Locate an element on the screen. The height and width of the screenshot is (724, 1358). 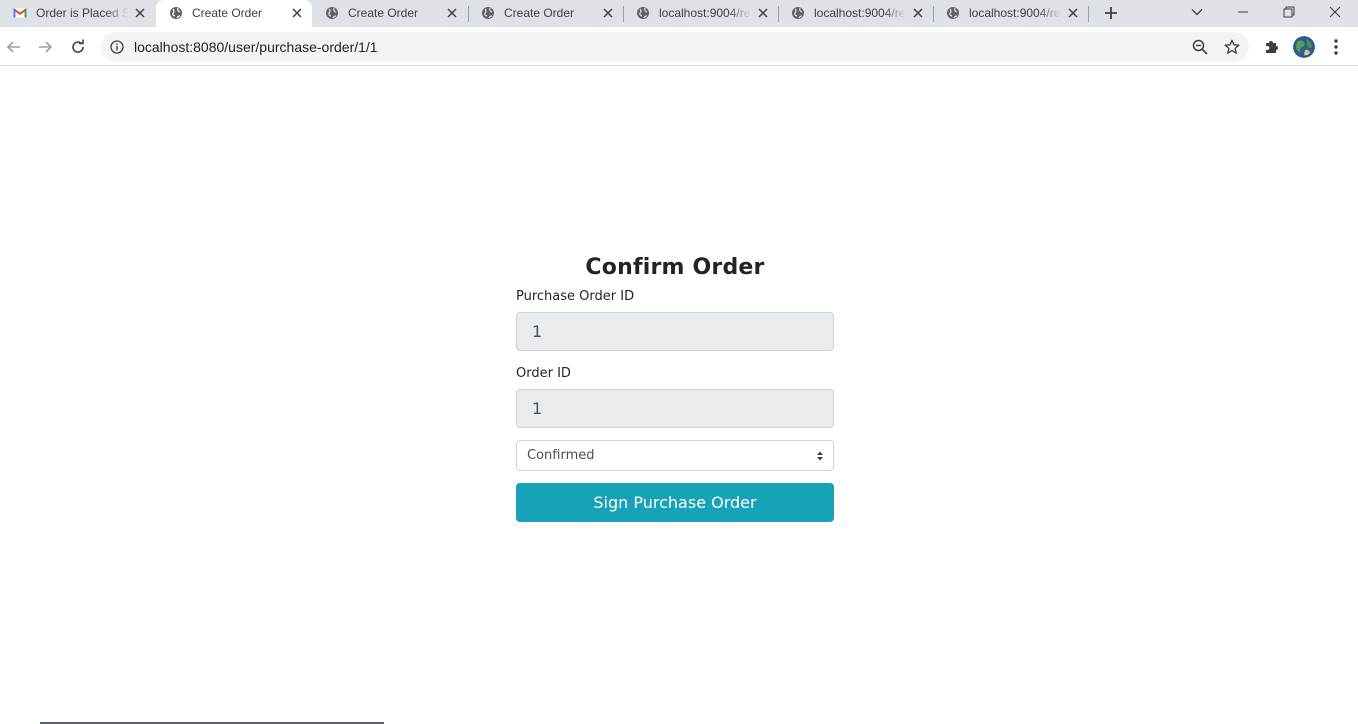
order-status-select: Confirmed is located at coordinates (675, 455).